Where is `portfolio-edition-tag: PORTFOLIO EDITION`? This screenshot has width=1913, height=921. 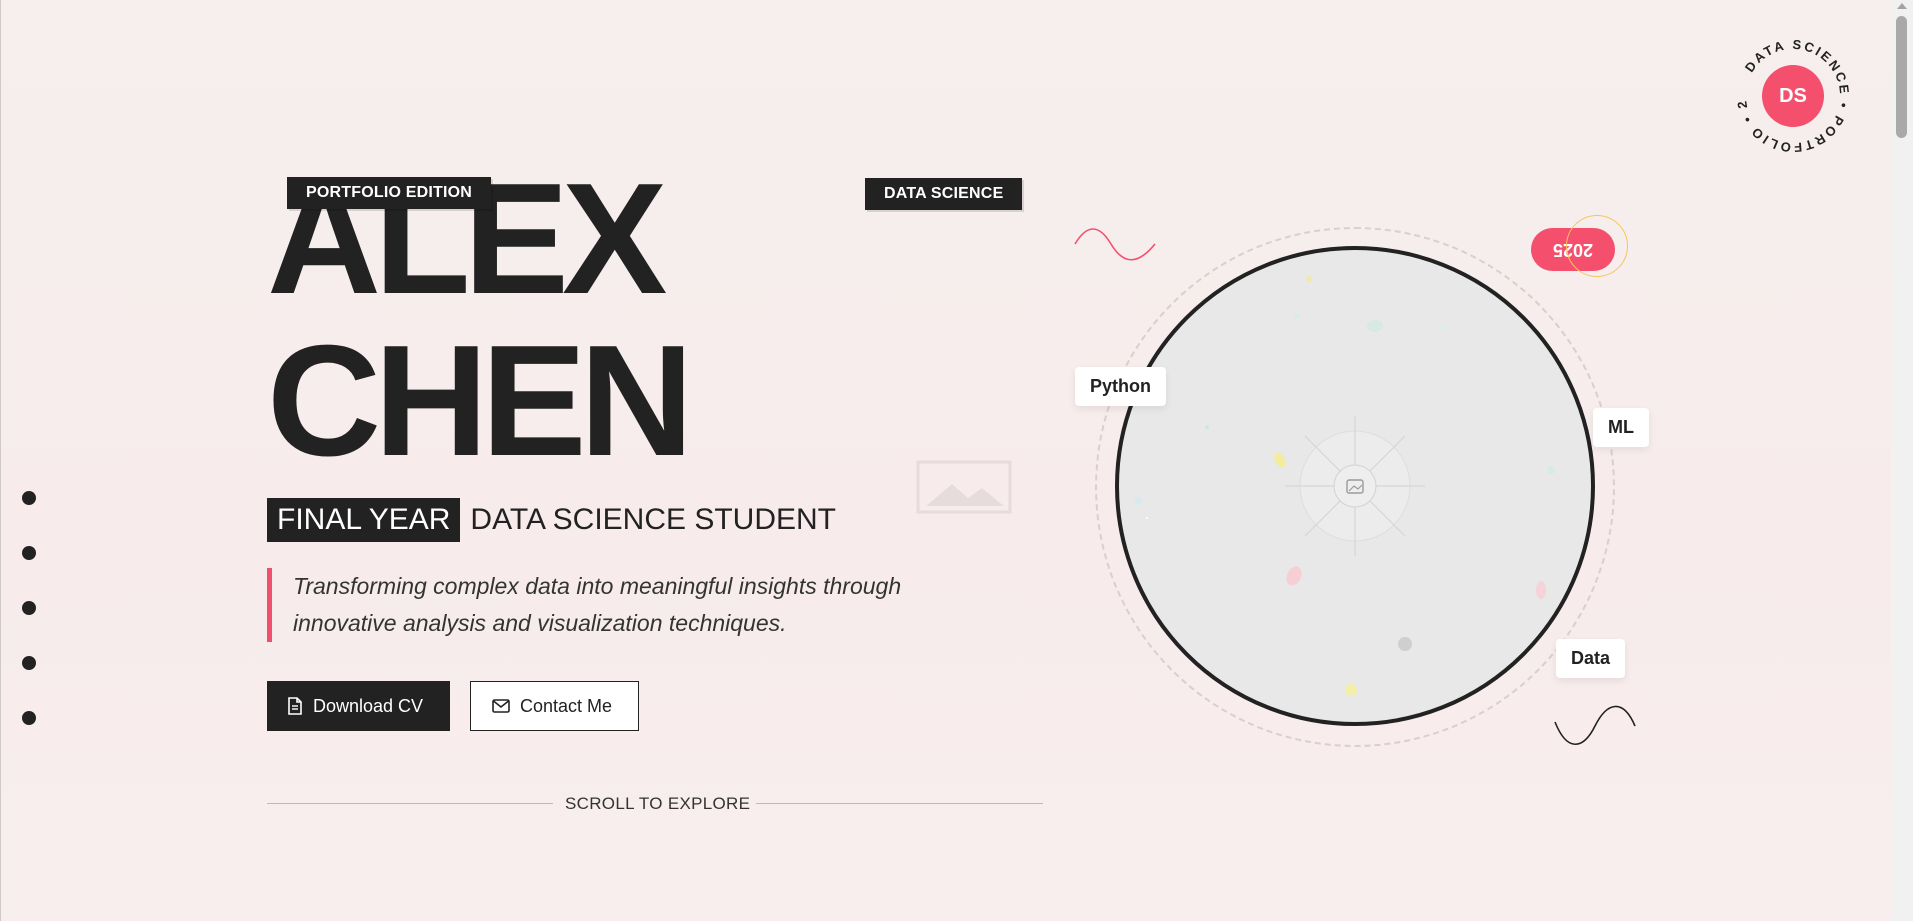
portfolio-edition-tag: PORTFOLIO EDITION is located at coordinates (389, 193).